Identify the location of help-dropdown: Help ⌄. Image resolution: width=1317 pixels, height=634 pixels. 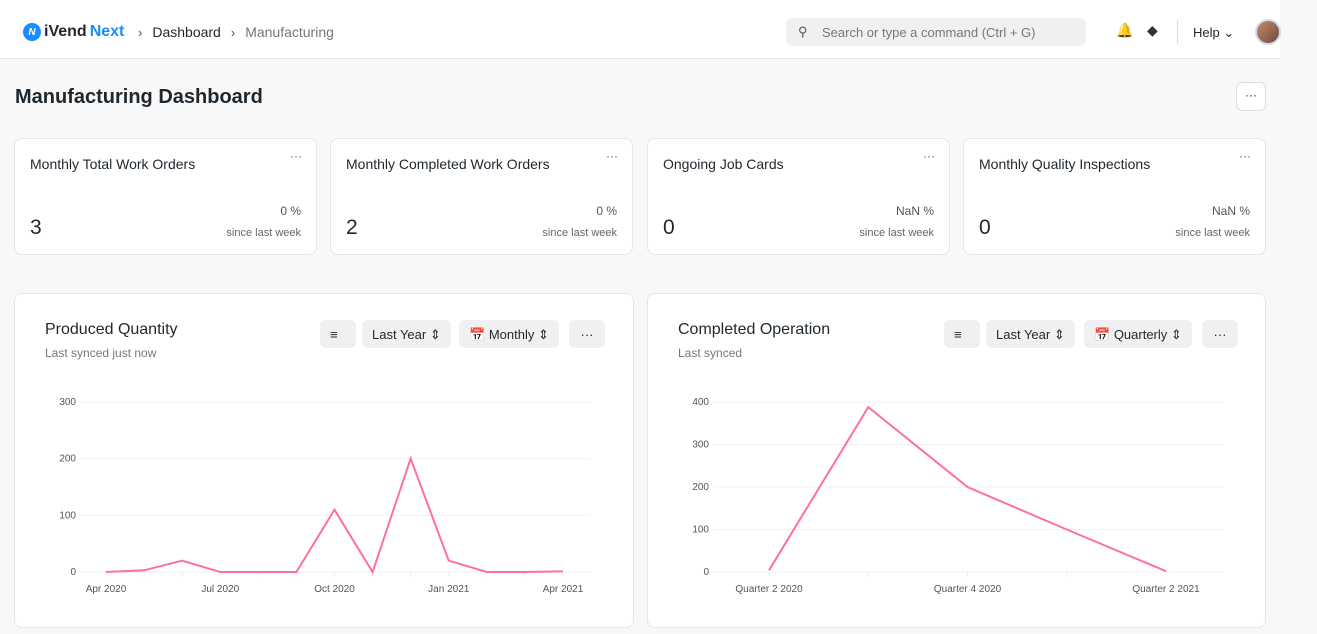
(1213, 33).